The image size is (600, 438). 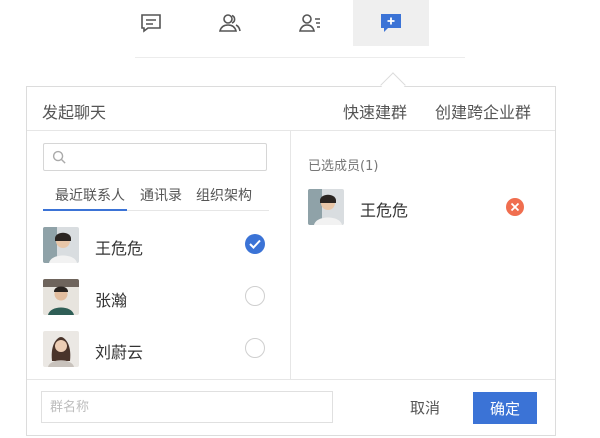 I want to click on tab-recent-contacts: 最近联系人, so click(x=85, y=197).